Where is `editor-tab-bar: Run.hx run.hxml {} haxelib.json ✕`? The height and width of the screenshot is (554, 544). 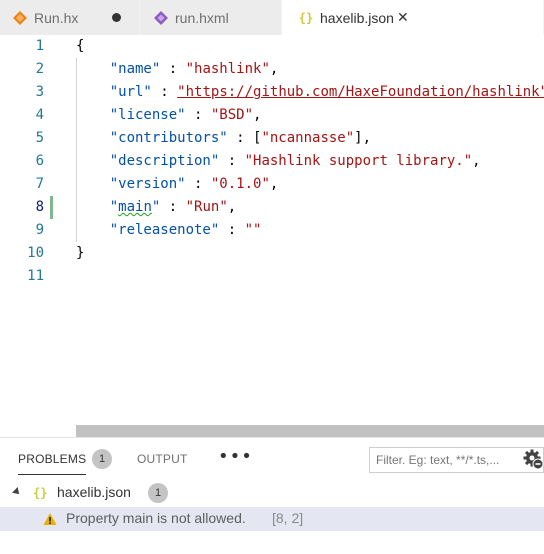 editor-tab-bar: Run.hx run.hxml {} haxelib.json ✕ is located at coordinates (272, 17).